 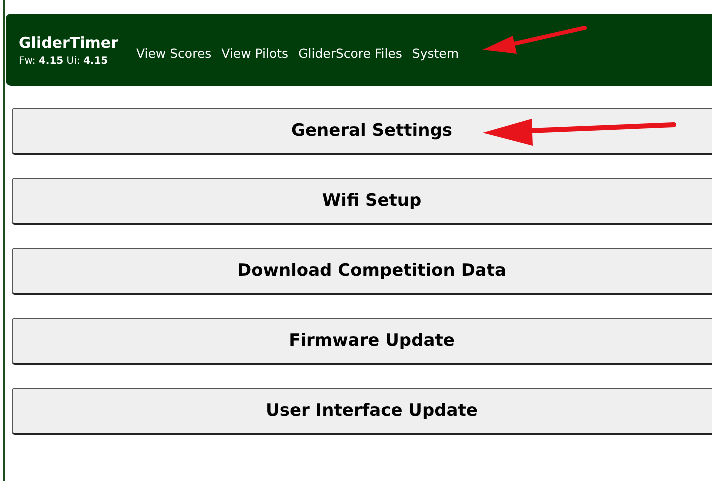 I want to click on brand-title: GliderTimer, so click(x=68, y=43).